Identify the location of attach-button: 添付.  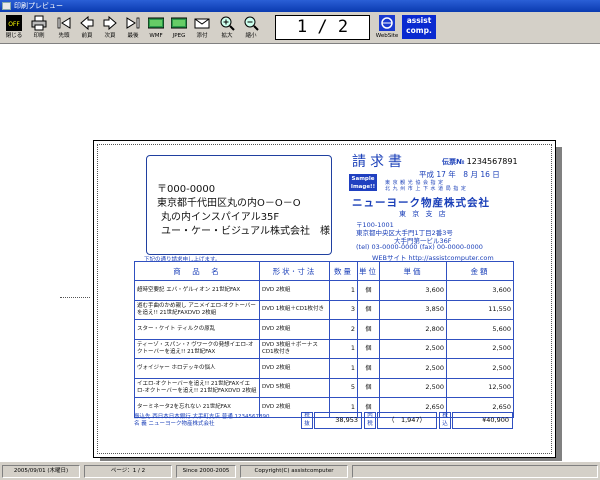
(202, 28).